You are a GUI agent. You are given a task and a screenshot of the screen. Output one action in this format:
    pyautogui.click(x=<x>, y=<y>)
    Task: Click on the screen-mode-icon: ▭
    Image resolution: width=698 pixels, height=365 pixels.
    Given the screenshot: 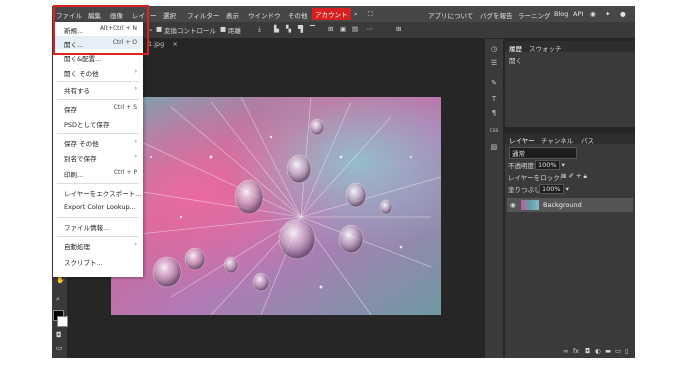 What is the action you would take?
    pyautogui.click(x=59, y=348)
    